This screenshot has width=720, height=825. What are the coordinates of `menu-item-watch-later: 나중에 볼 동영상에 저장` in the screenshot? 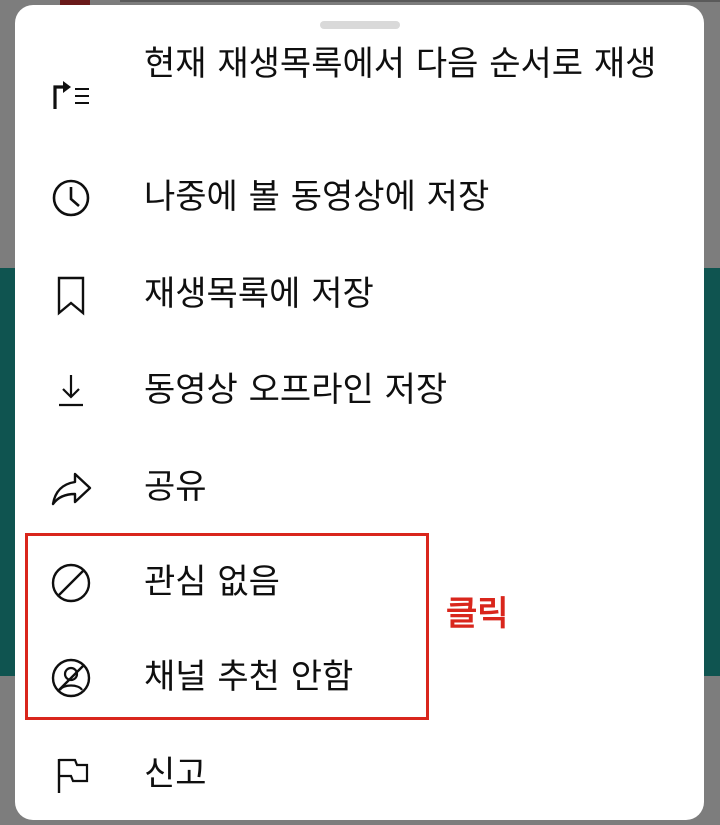 It's located at (359, 203).